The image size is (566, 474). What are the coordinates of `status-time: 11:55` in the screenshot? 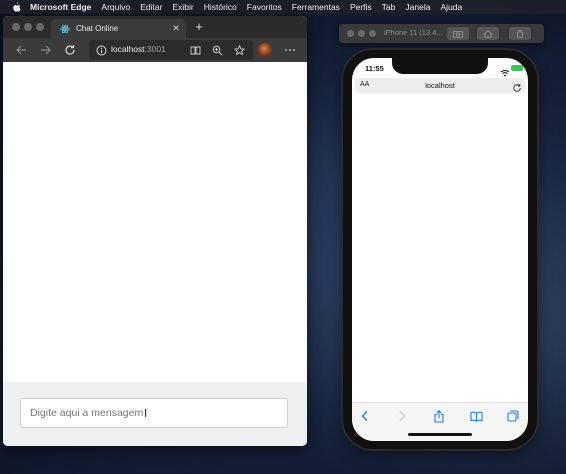 It's located at (374, 68).